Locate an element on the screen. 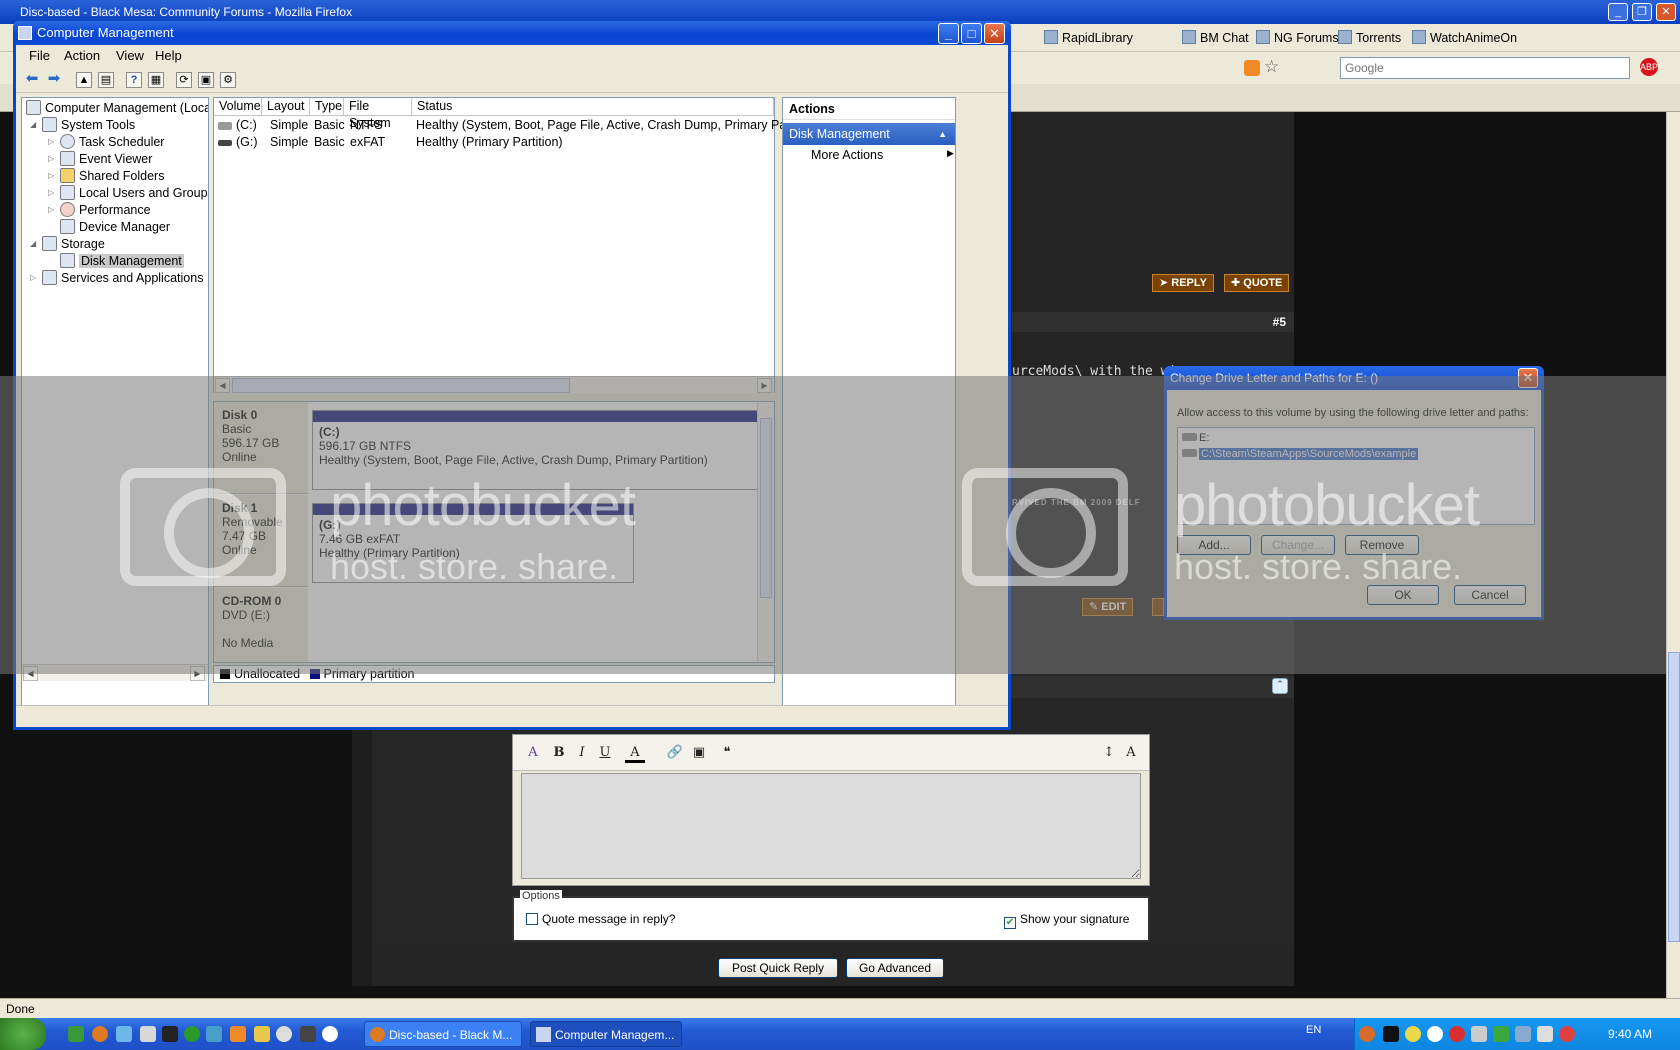 The height and width of the screenshot is (1050, 1680). tree-scrollbar: ◀ ▶ is located at coordinates (115, 672).